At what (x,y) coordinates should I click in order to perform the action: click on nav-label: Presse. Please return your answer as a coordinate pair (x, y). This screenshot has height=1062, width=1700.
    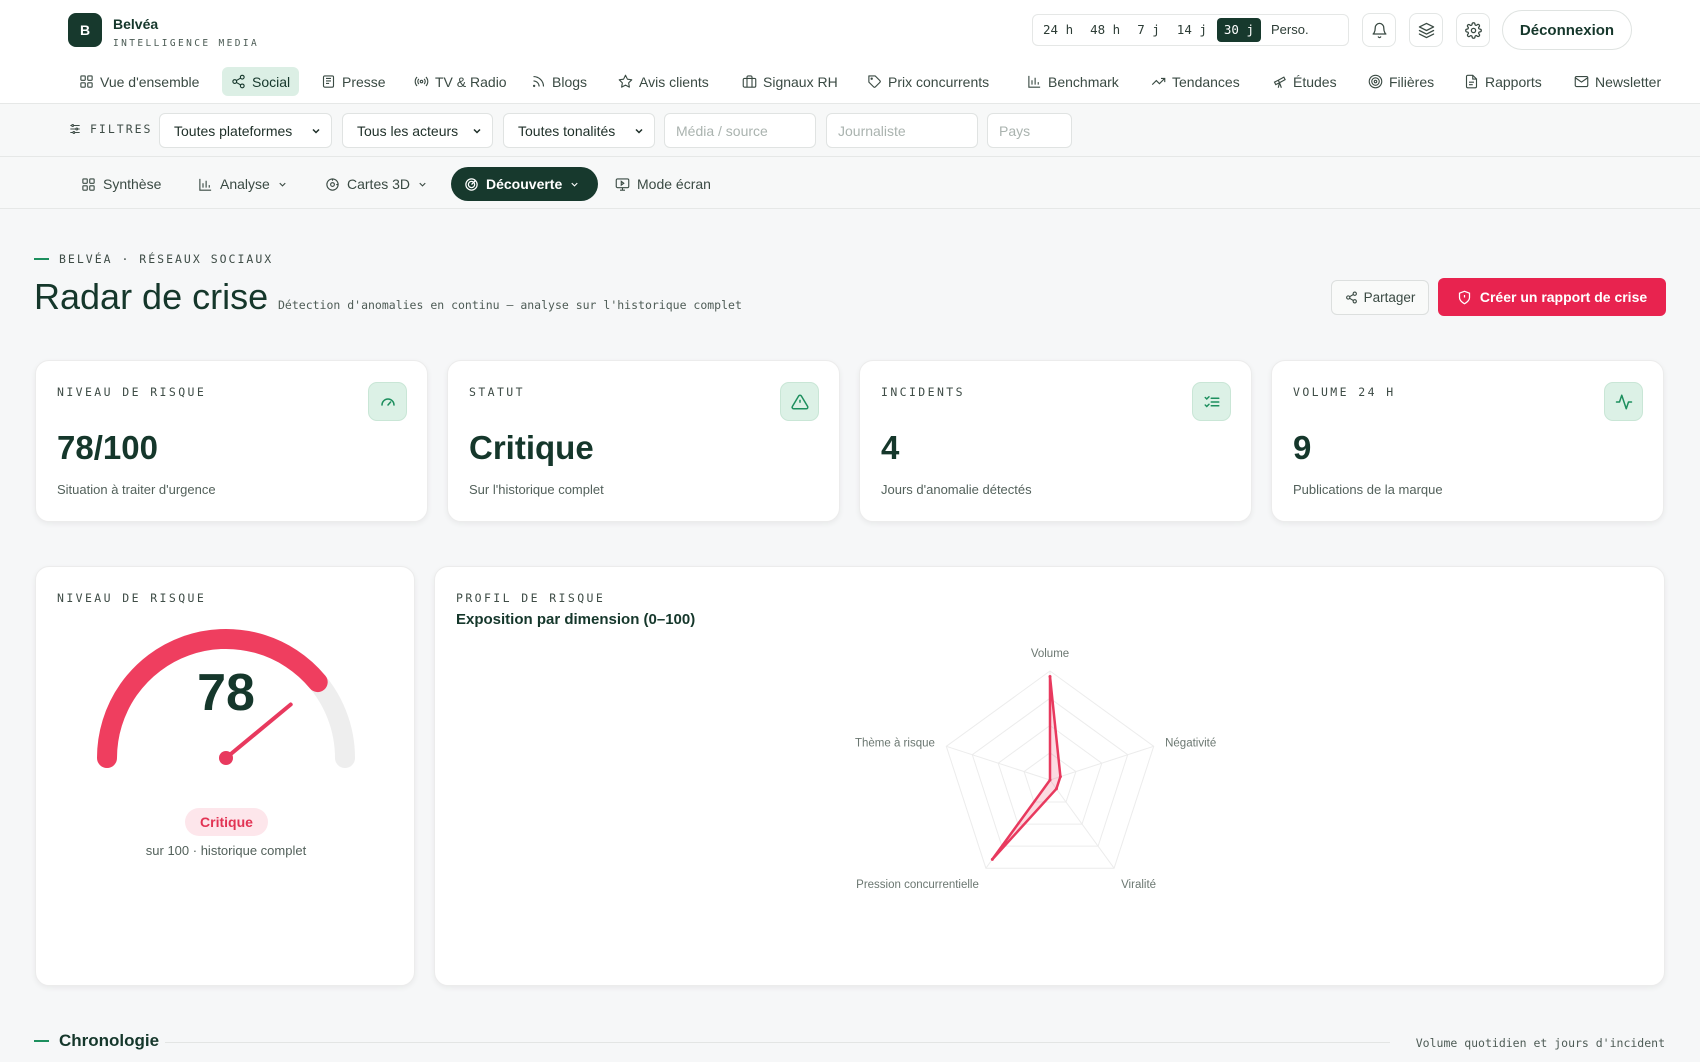
    Looking at the image, I should click on (364, 81).